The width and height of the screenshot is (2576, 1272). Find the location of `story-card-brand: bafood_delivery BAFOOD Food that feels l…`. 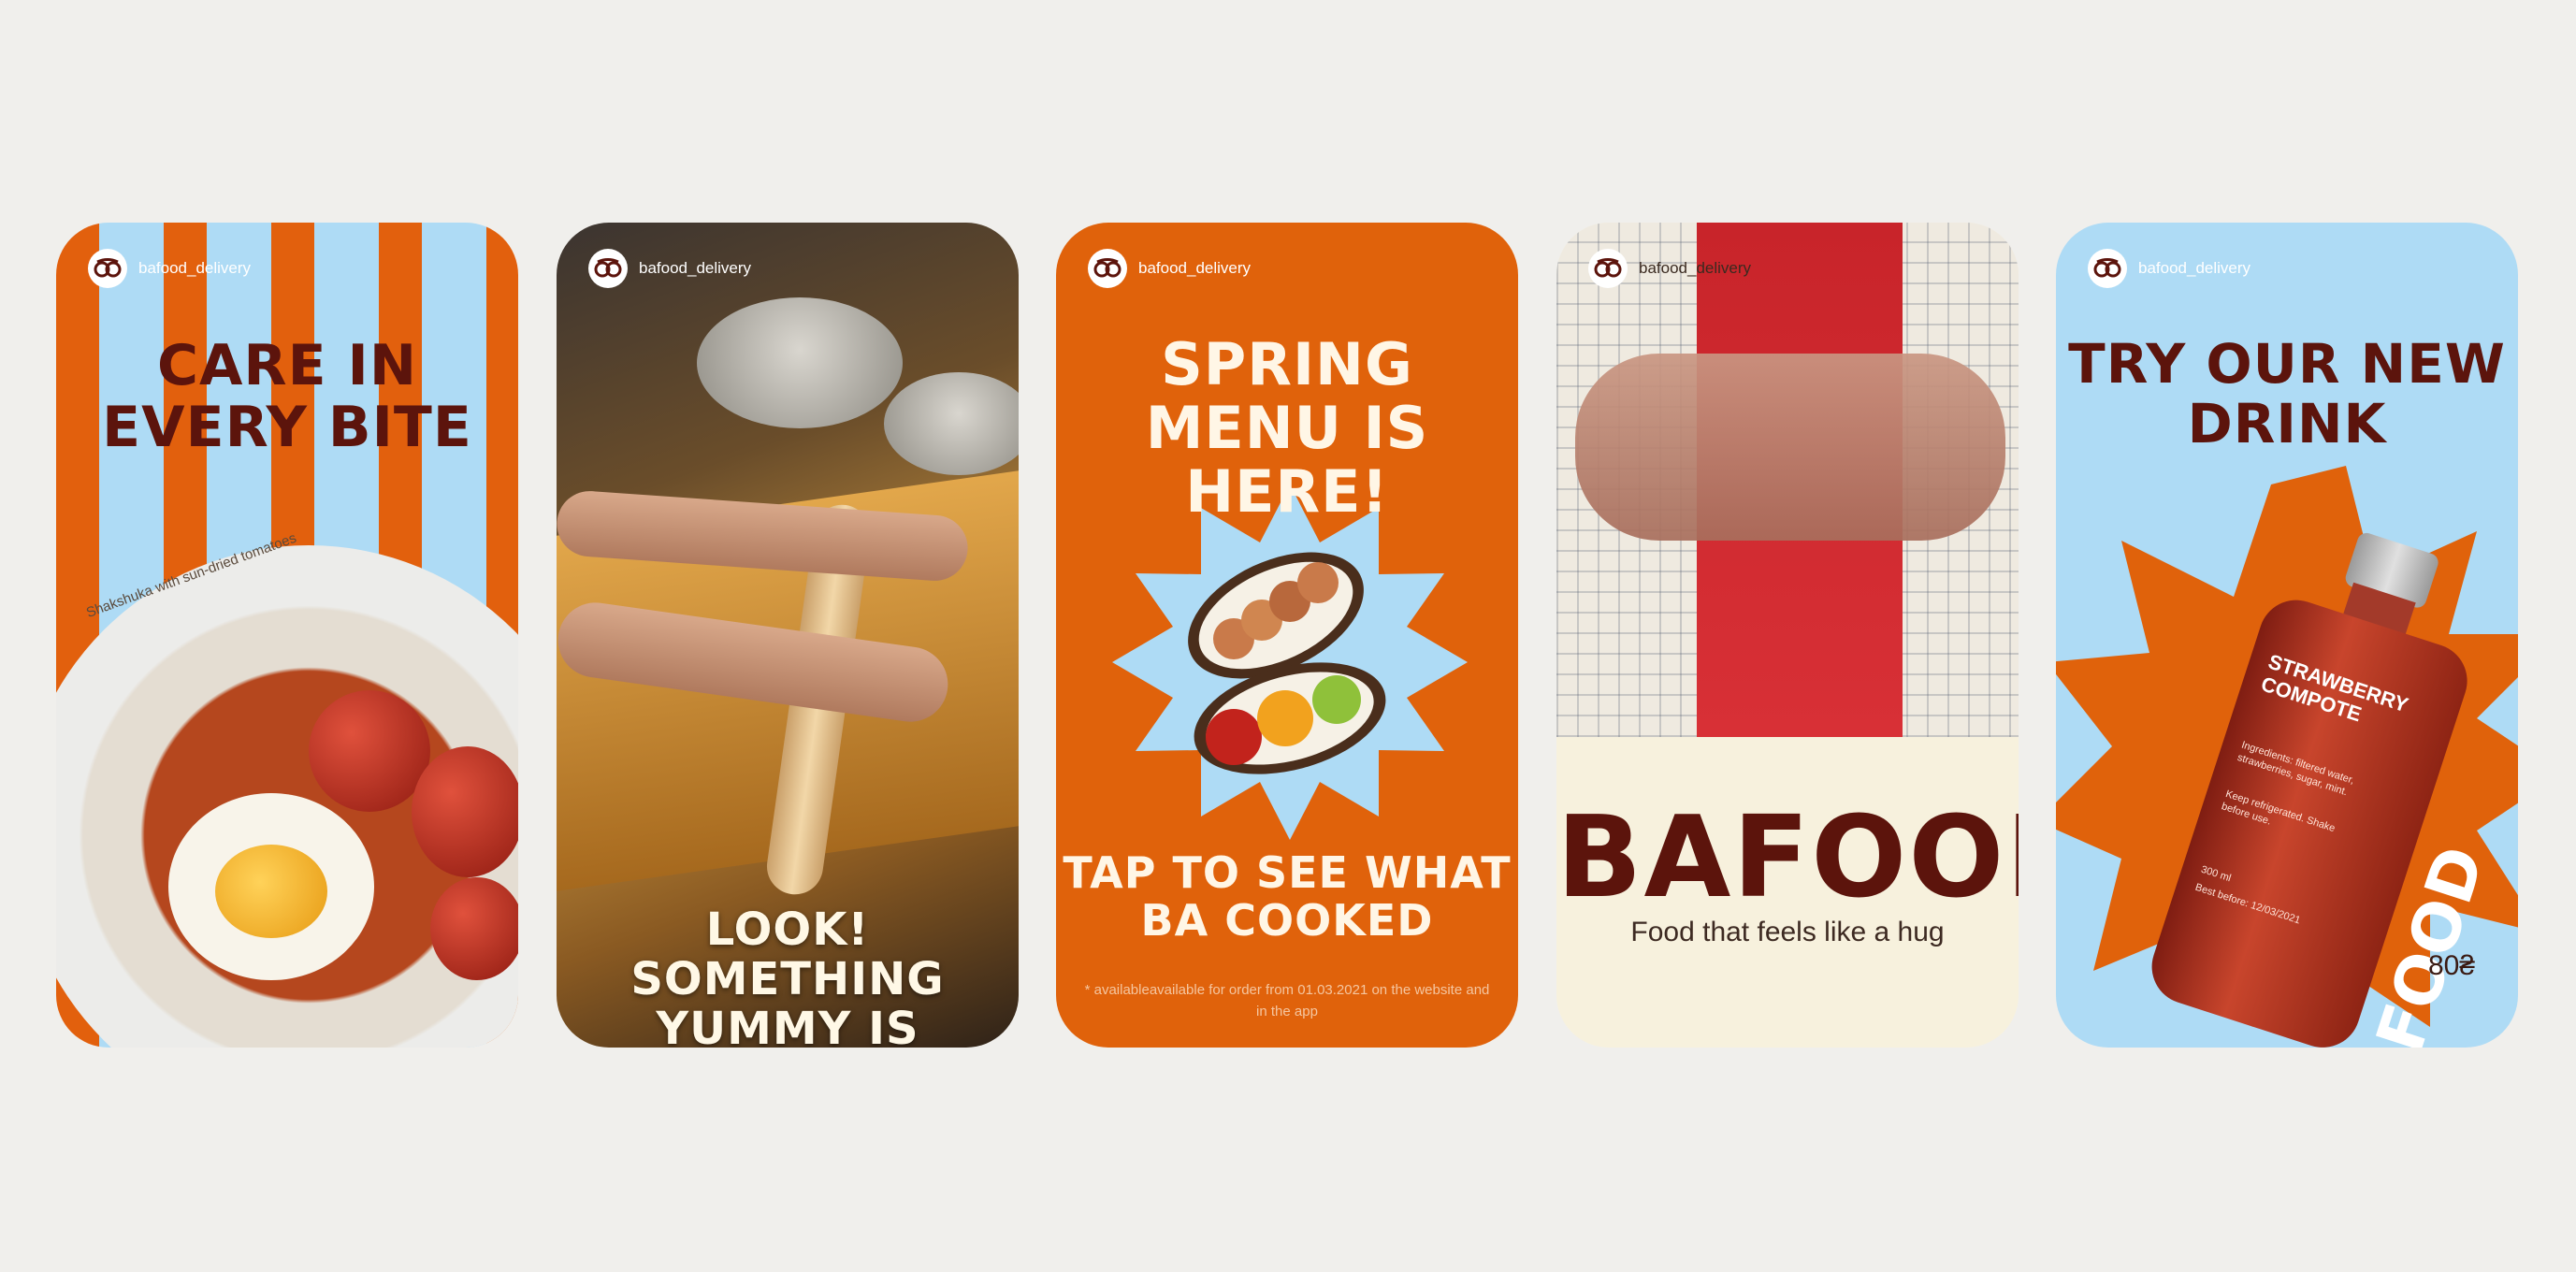

story-card-brand: bafood_delivery BAFOOD Food that feels l… is located at coordinates (1787, 635).